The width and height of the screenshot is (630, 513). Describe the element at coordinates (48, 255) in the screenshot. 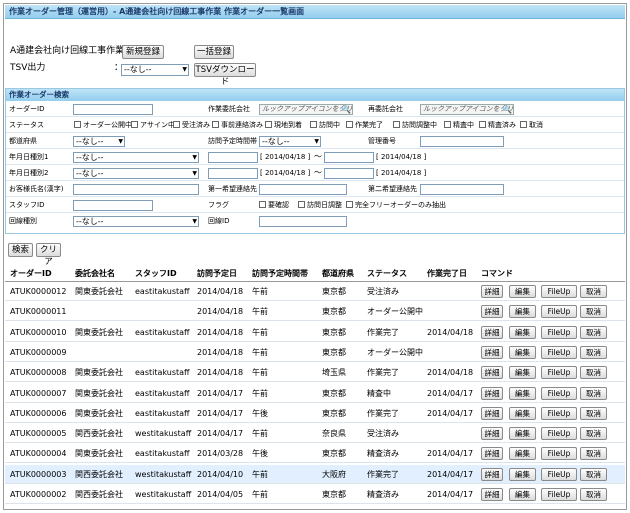

I see `clear-button: クリア` at that location.